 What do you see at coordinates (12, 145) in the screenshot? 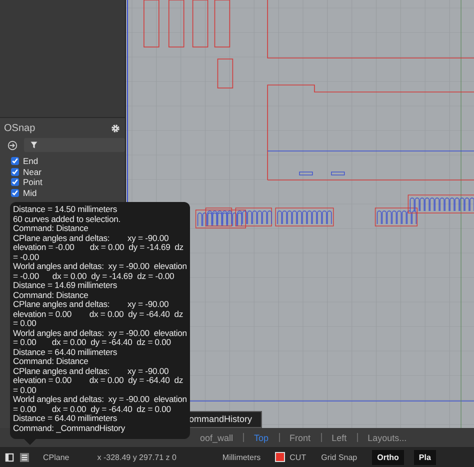
I see `snap-icon` at bounding box center [12, 145].